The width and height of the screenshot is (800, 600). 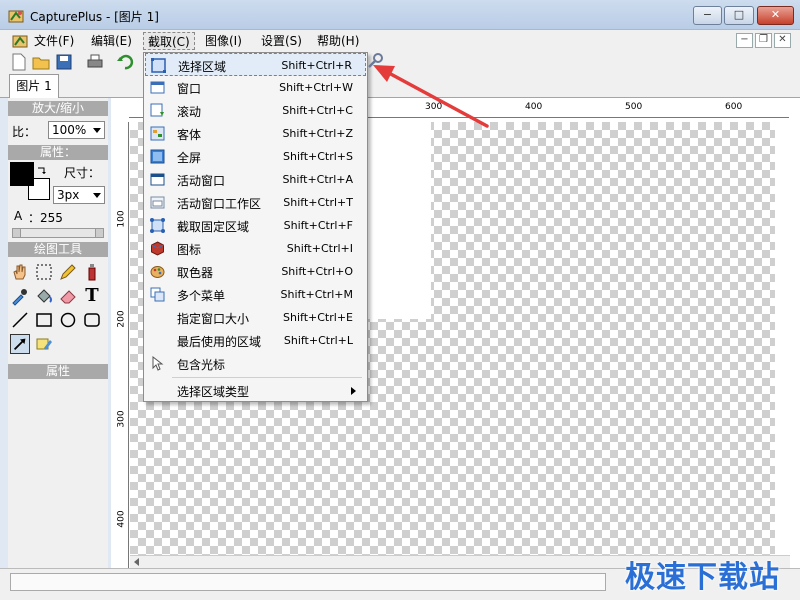 I want to click on size-select: 3px, so click(x=79, y=195).